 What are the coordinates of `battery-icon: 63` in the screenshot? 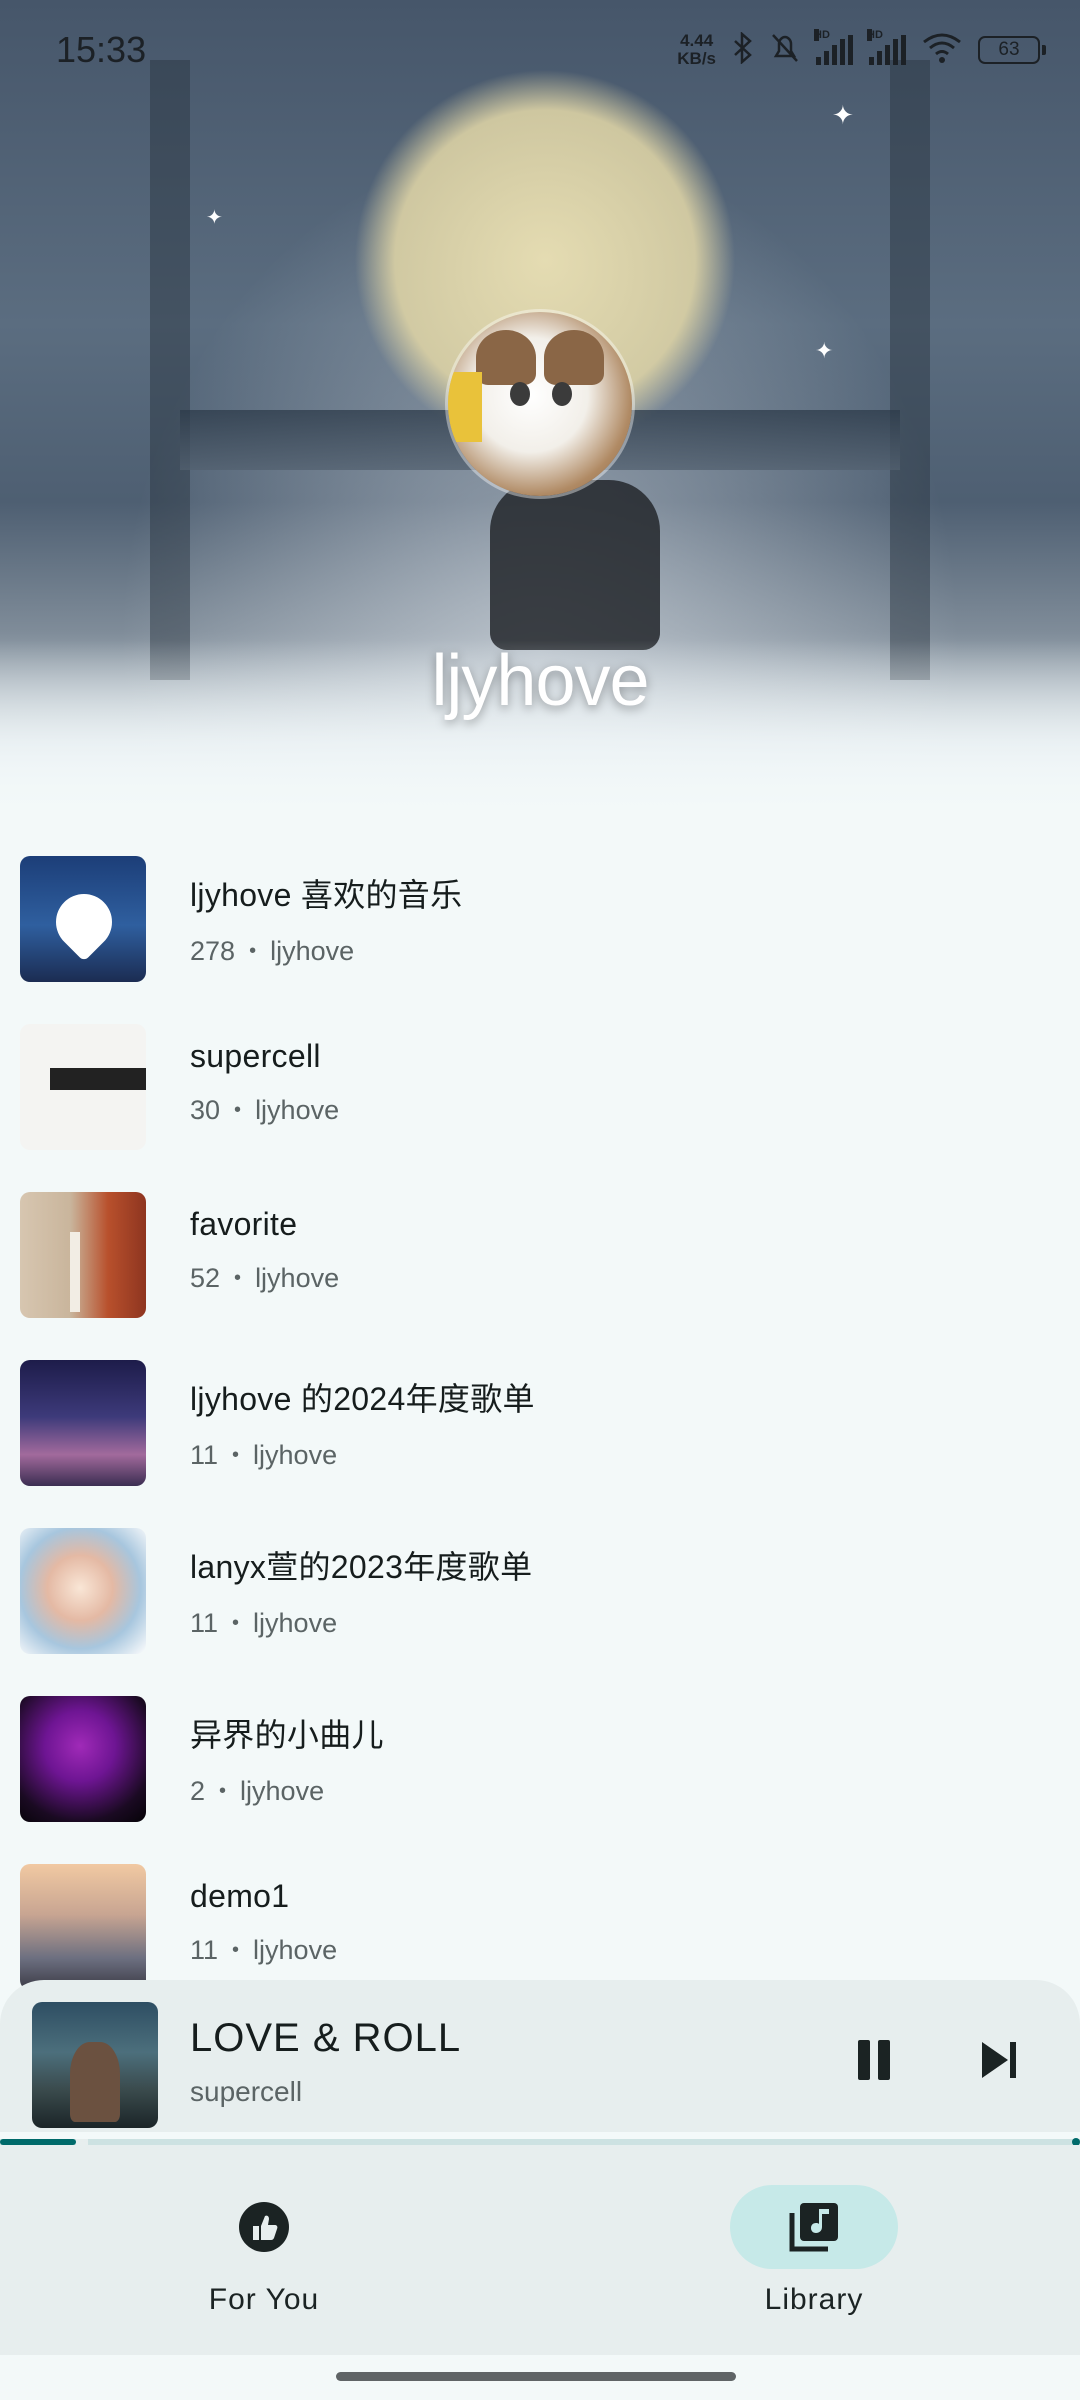 It's located at (1012, 50).